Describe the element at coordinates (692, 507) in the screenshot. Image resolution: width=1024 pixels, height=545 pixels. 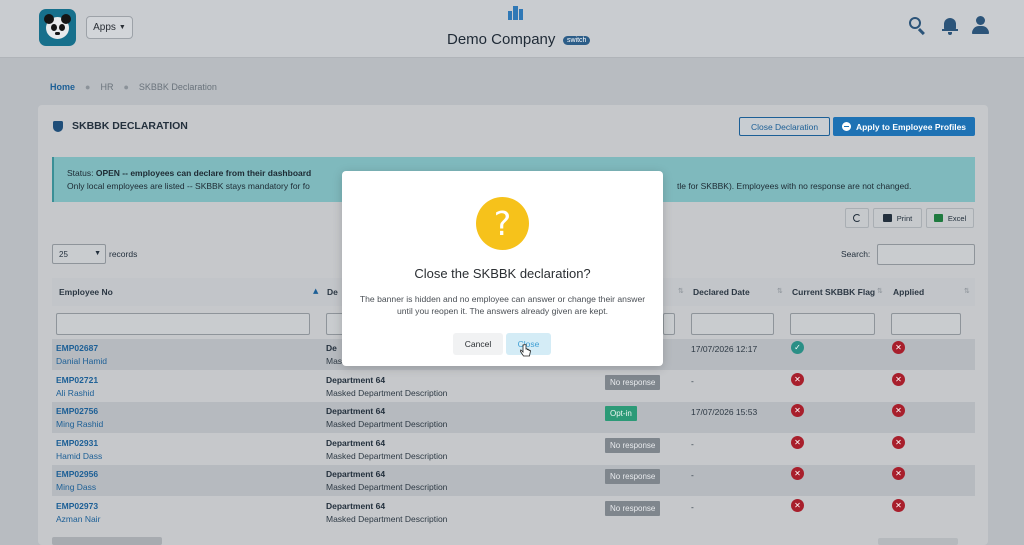
I see `declared-date: -` at that location.